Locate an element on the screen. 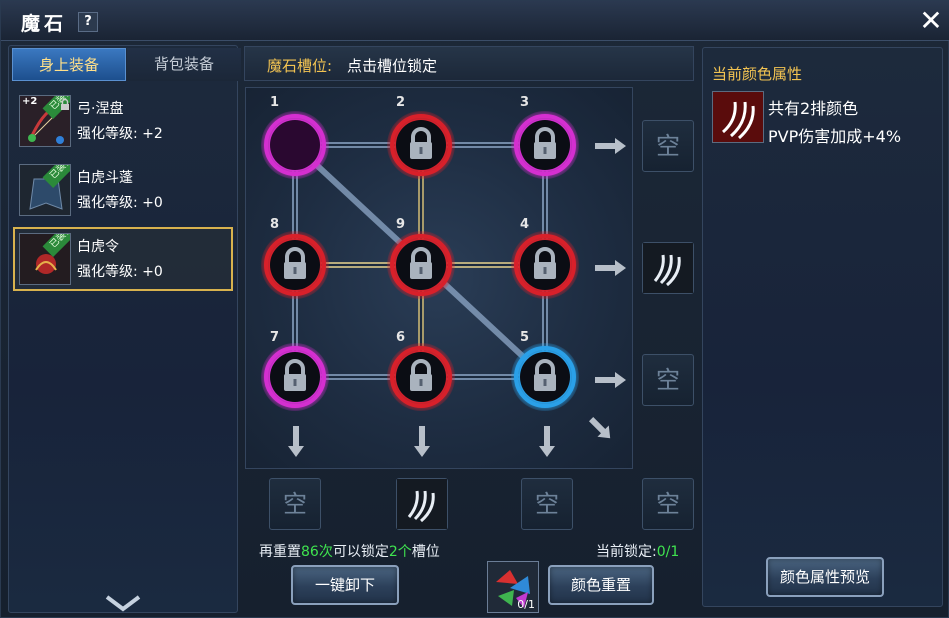 The image size is (949, 618). slot-number: 2 is located at coordinates (401, 102).